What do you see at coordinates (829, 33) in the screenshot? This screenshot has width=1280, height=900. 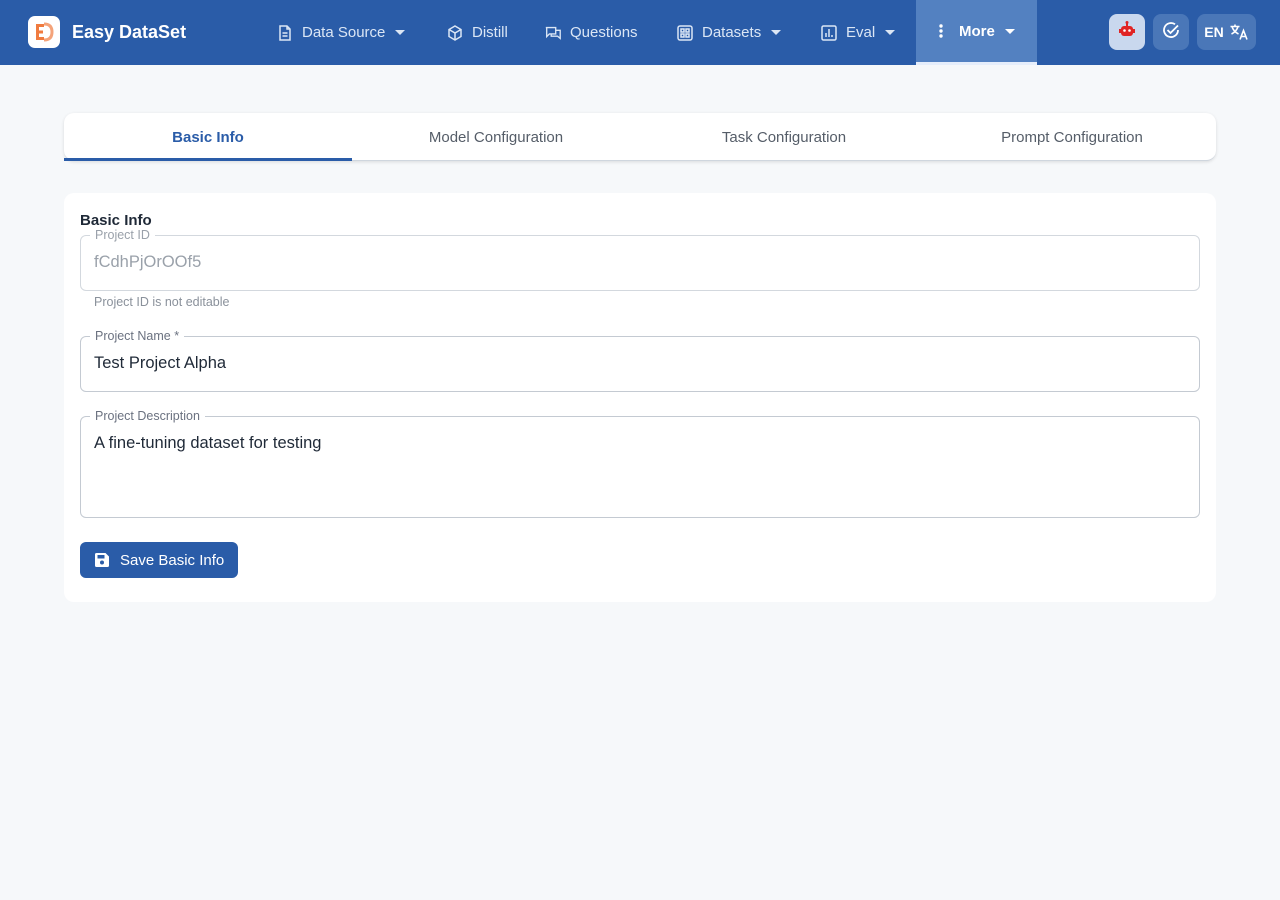 I see `bar-chart-icon` at bounding box center [829, 33].